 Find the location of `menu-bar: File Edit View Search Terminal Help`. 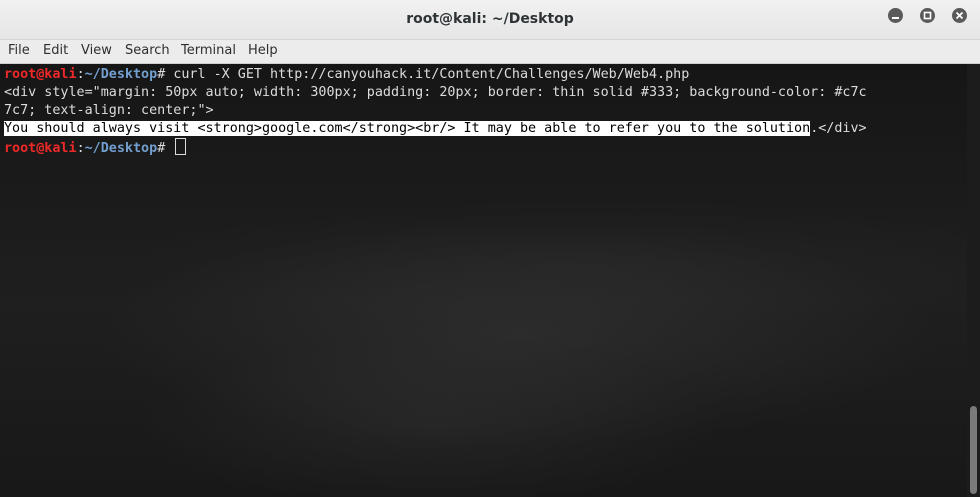

menu-bar: File Edit View Search Terminal Help is located at coordinates (490, 52).